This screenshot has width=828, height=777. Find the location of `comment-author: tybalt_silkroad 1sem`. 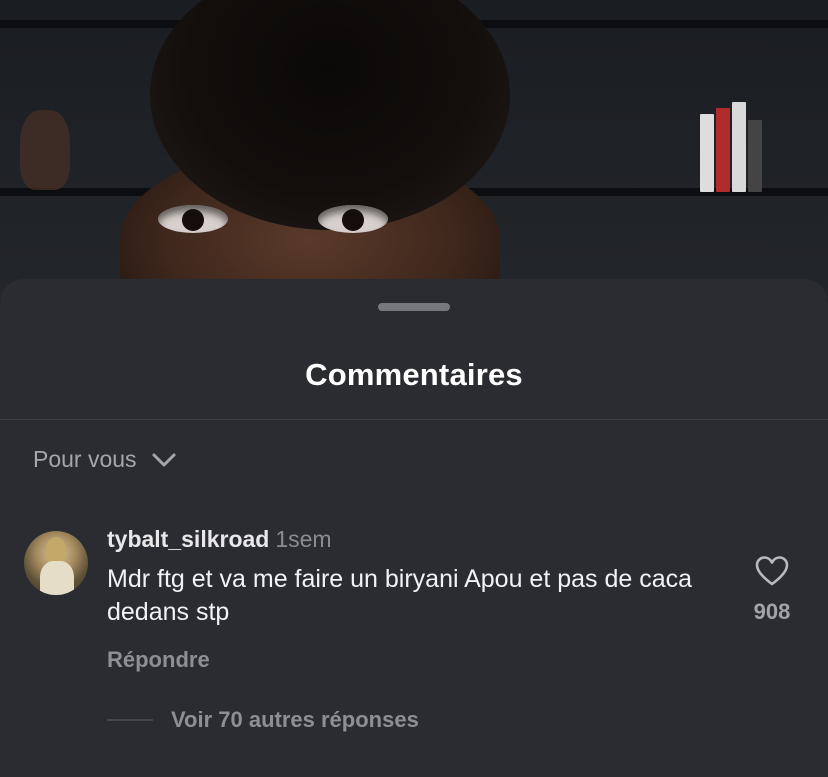

comment-author: tybalt_silkroad 1sem is located at coordinates (219, 539).